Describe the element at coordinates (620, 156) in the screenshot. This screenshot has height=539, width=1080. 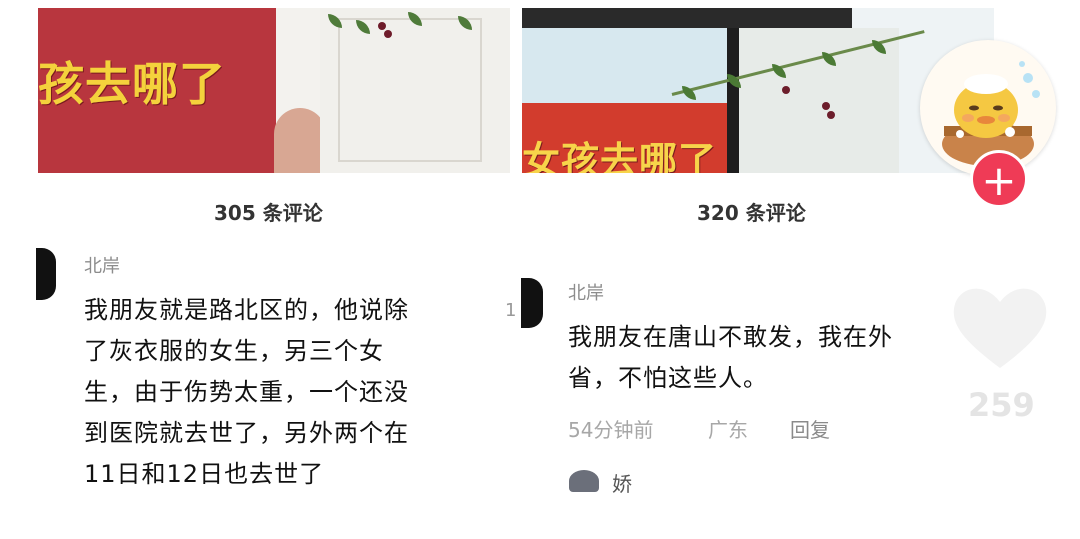
I see `right-thumbnail-text: 女孩去哪了` at that location.